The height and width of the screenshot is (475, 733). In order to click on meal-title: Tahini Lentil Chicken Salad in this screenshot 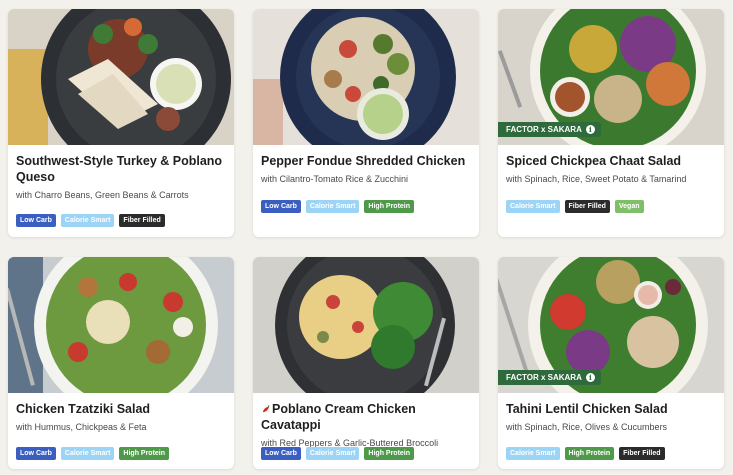, I will do `click(611, 409)`.